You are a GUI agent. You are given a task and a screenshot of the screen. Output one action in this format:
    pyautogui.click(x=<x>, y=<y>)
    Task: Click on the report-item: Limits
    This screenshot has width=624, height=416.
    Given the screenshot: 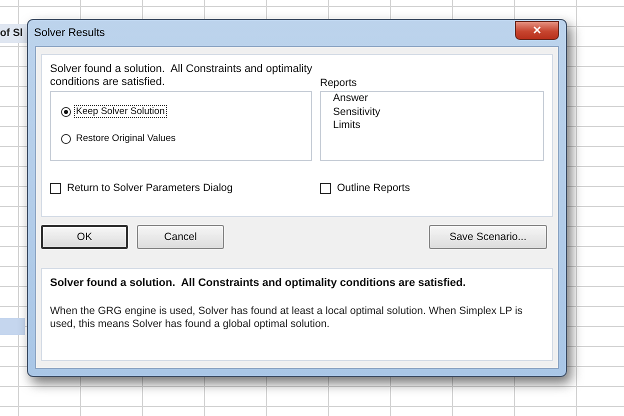 What is the action you would take?
    pyautogui.click(x=432, y=125)
    